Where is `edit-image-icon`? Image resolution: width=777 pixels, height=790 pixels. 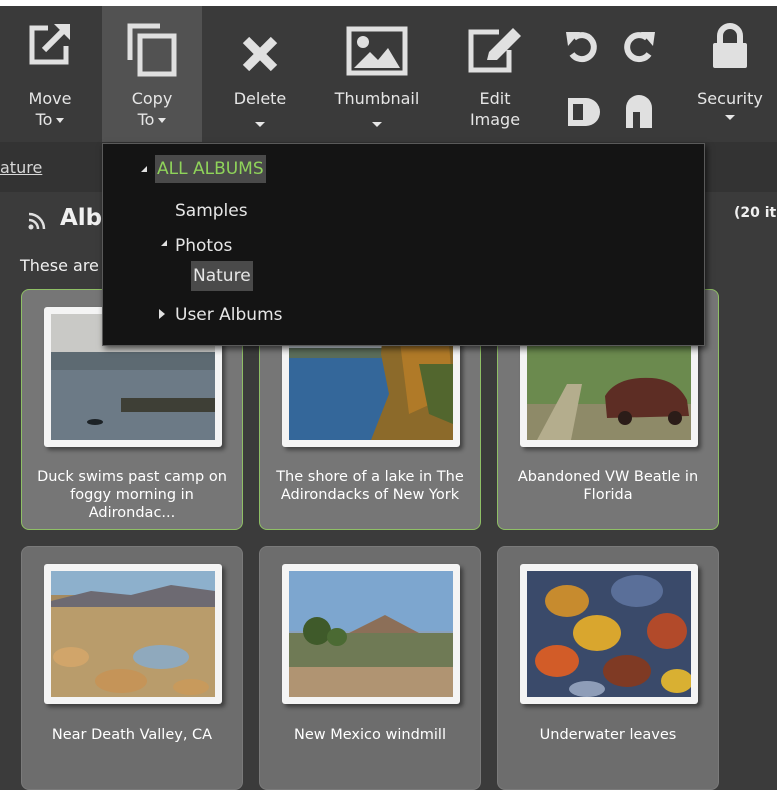
edit-image-icon is located at coordinates (495, 52).